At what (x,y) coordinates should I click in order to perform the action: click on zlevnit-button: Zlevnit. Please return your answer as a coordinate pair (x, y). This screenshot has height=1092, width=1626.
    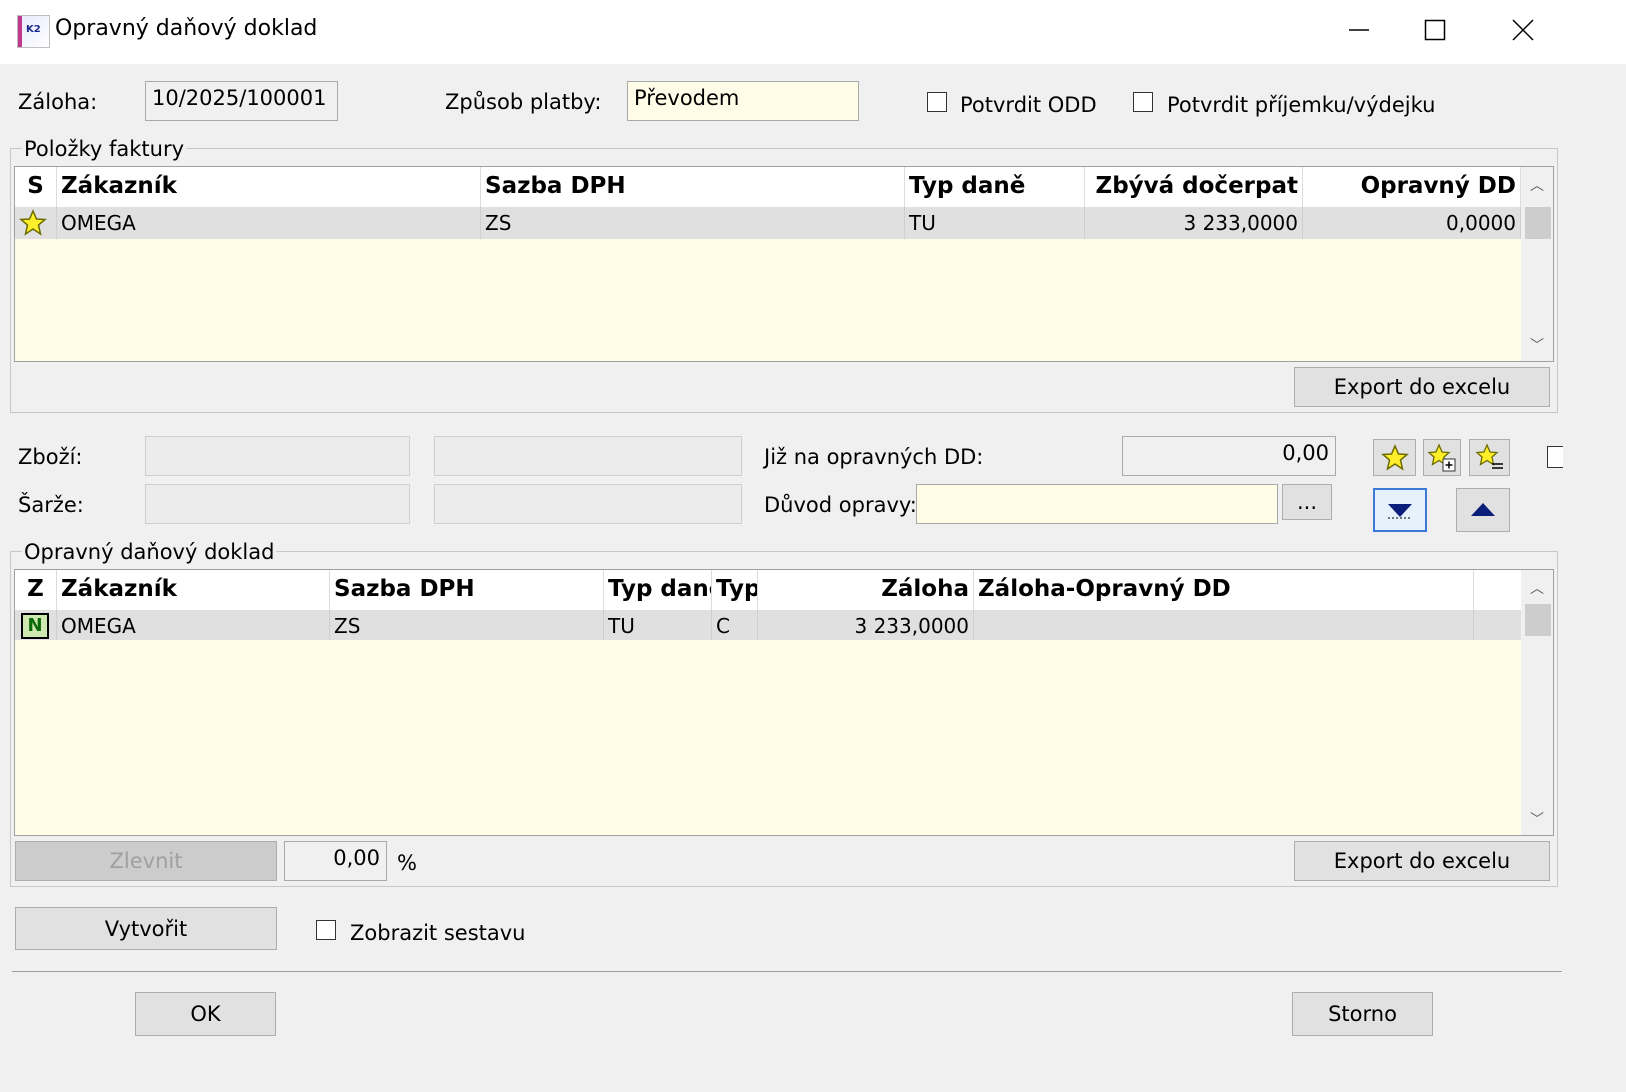
    Looking at the image, I should click on (146, 861).